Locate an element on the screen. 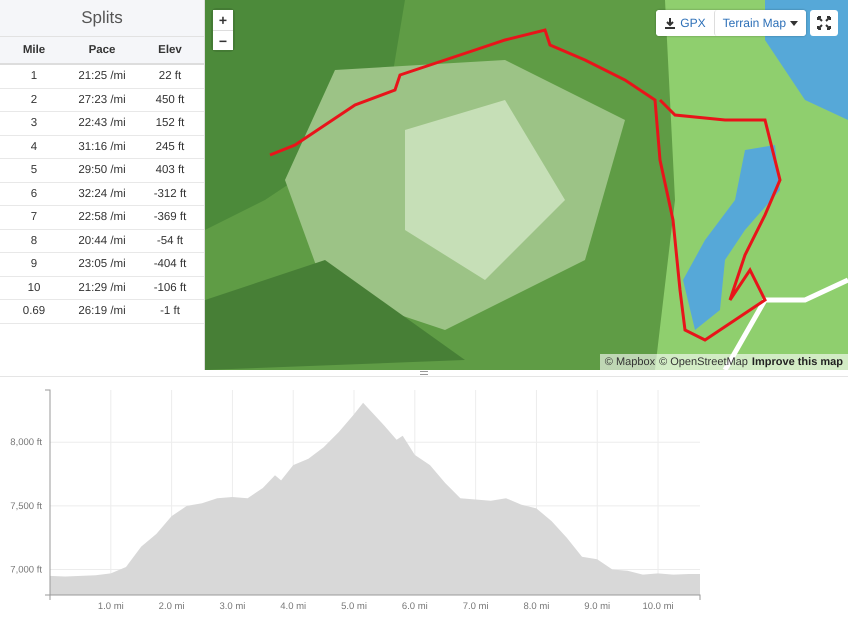  table-cell: 20:44 /mi is located at coordinates (102, 240).